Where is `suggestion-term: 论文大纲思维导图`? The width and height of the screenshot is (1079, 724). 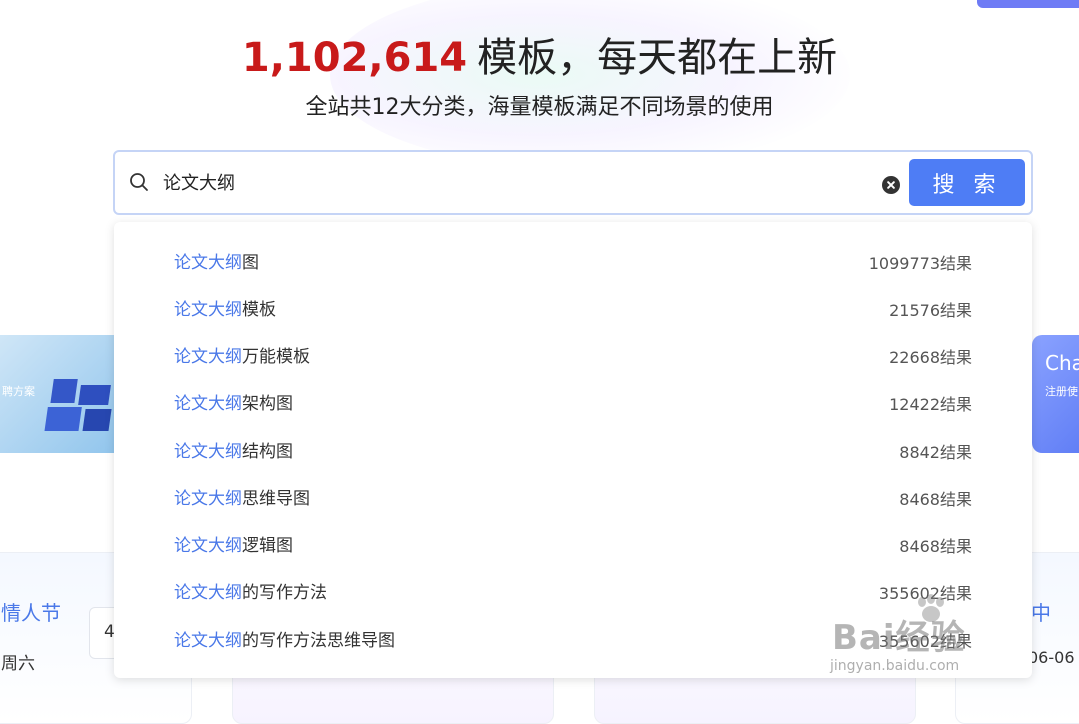
suggestion-term: 论文大纲思维导图 is located at coordinates (242, 499).